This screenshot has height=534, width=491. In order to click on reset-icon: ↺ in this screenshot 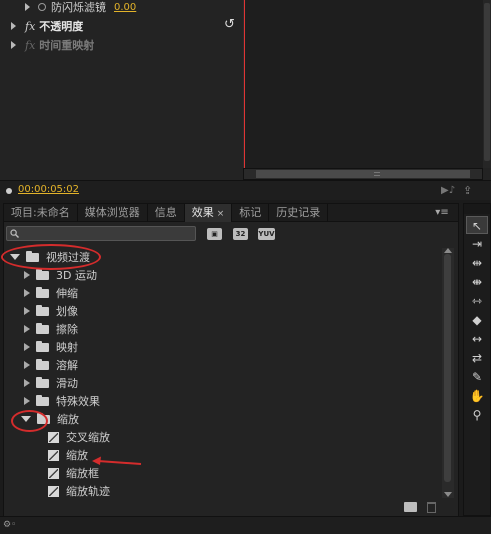, I will do `click(231, 25)`.